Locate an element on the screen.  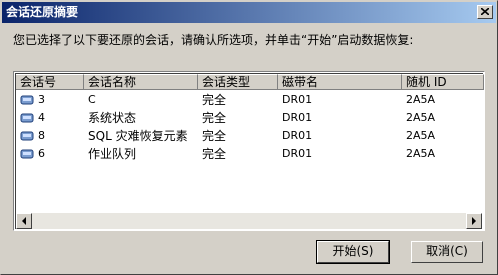
close-icon is located at coordinates (485, 11).